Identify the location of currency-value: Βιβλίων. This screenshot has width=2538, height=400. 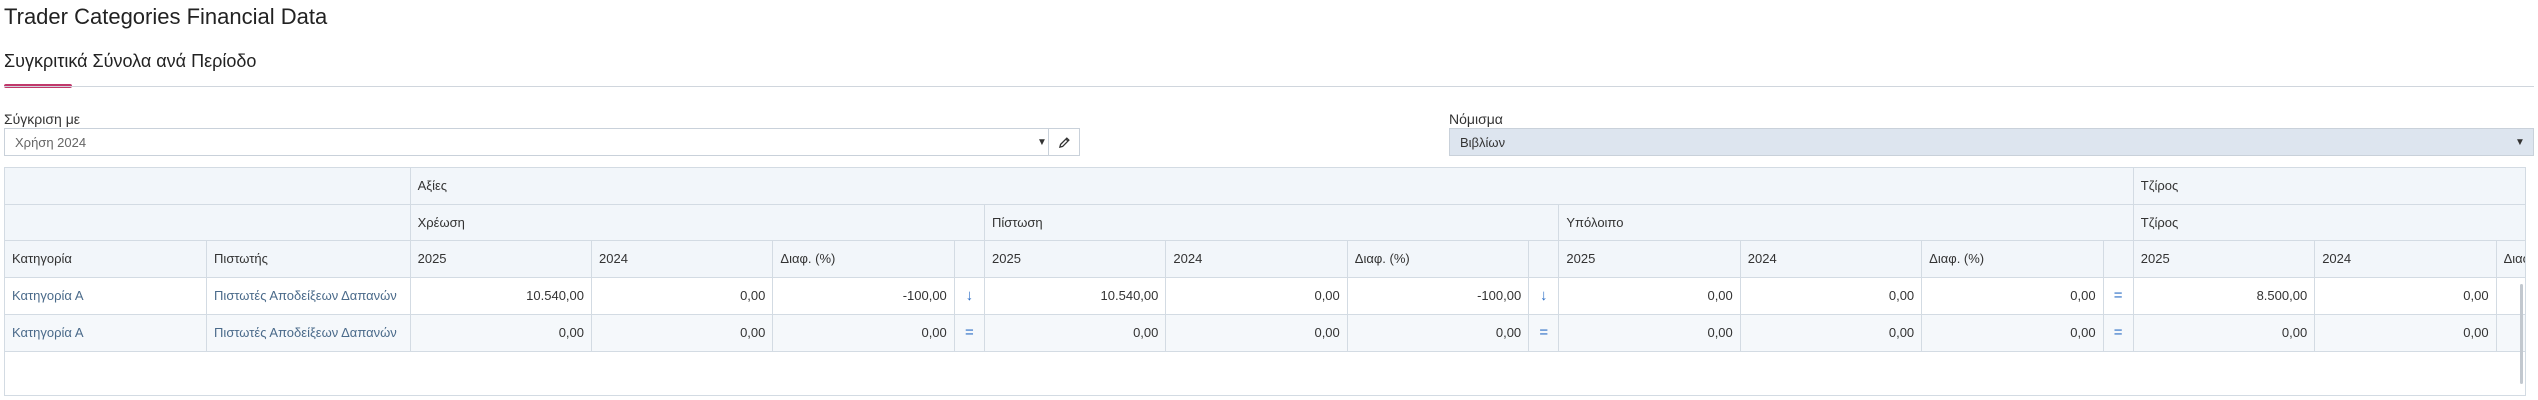
(1483, 142).